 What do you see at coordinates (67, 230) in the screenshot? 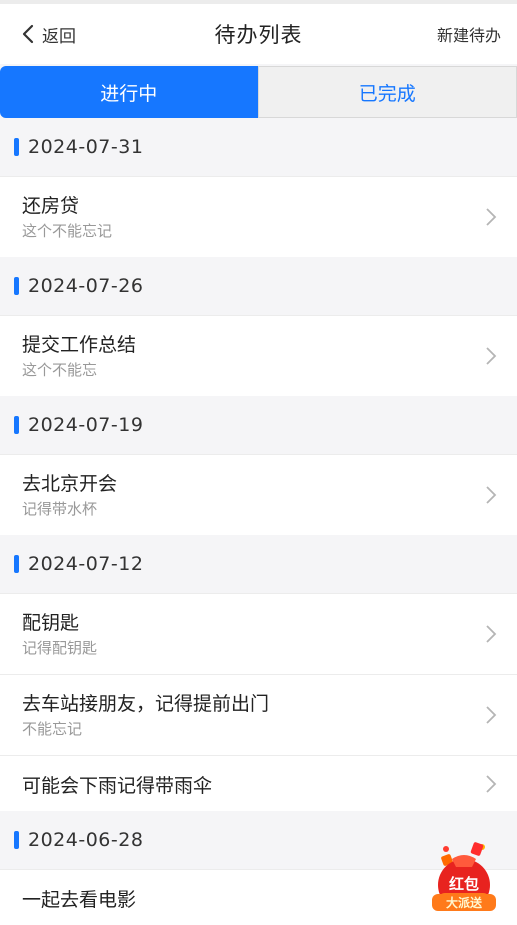
I see `item-note: 这个不能忘记` at bounding box center [67, 230].